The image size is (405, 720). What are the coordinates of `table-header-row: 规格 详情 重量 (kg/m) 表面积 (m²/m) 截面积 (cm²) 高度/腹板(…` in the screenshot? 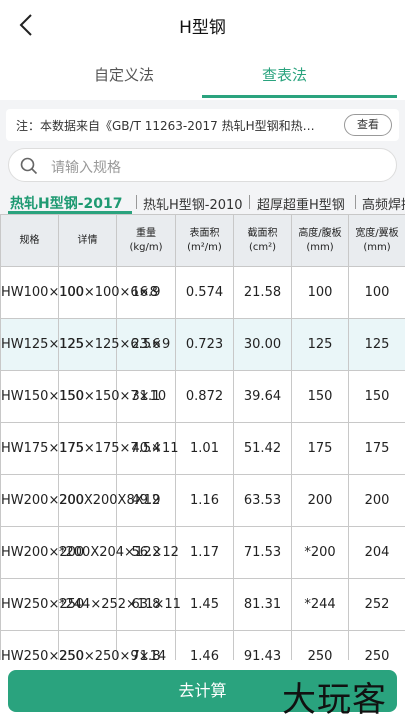 It's located at (202, 240).